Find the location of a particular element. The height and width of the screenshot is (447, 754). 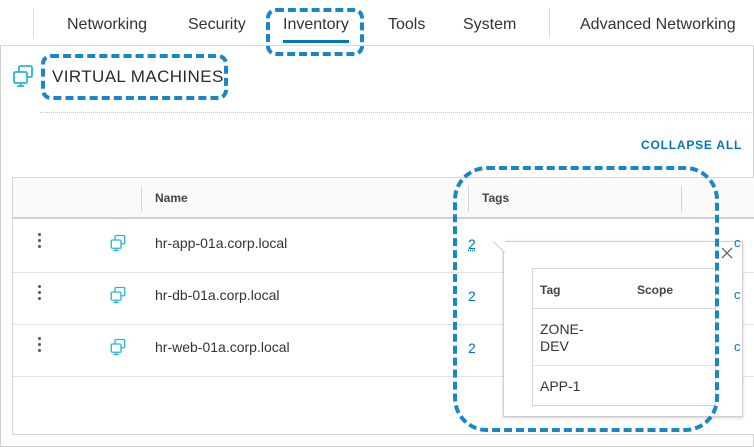

tags-table-header: Tag Scope is located at coordinates (624, 289).